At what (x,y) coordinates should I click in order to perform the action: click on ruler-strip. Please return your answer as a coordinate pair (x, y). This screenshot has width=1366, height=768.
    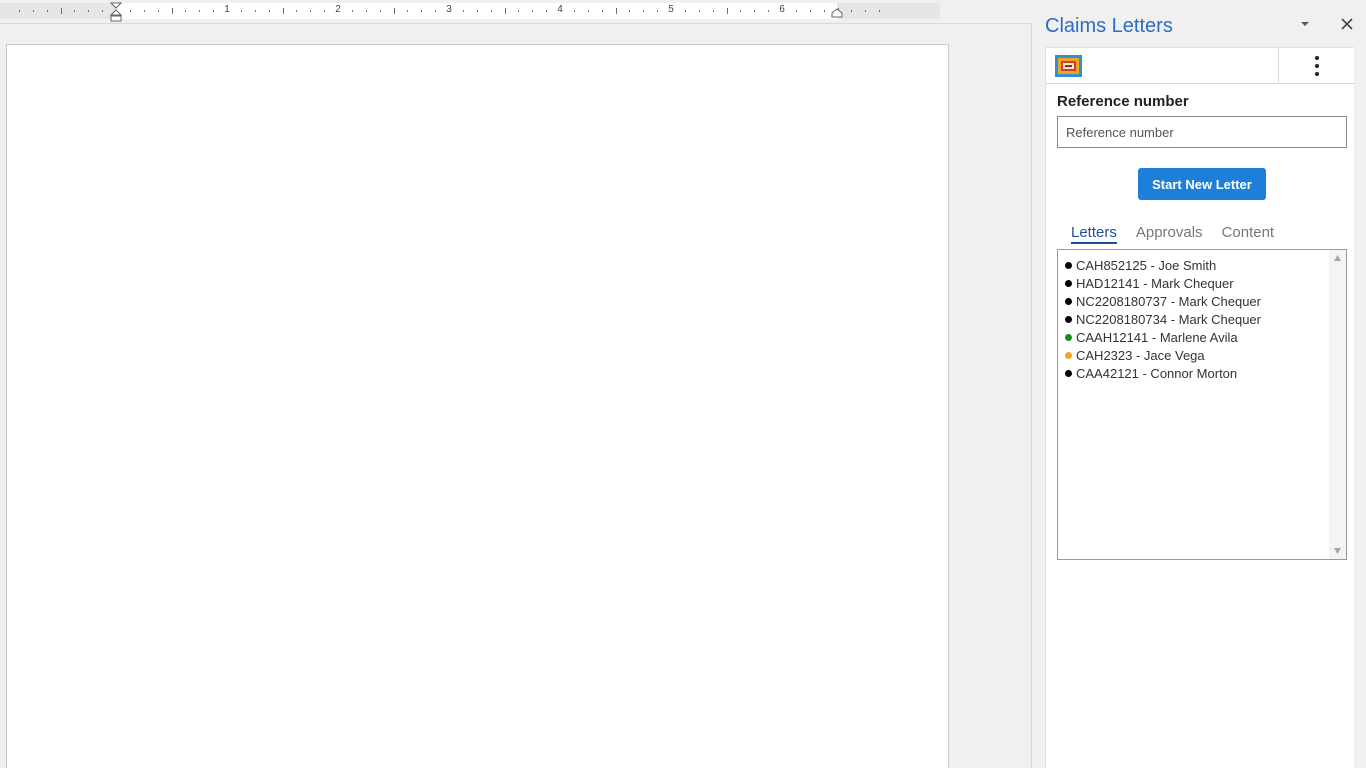
    Looking at the image, I should click on (470, 11).